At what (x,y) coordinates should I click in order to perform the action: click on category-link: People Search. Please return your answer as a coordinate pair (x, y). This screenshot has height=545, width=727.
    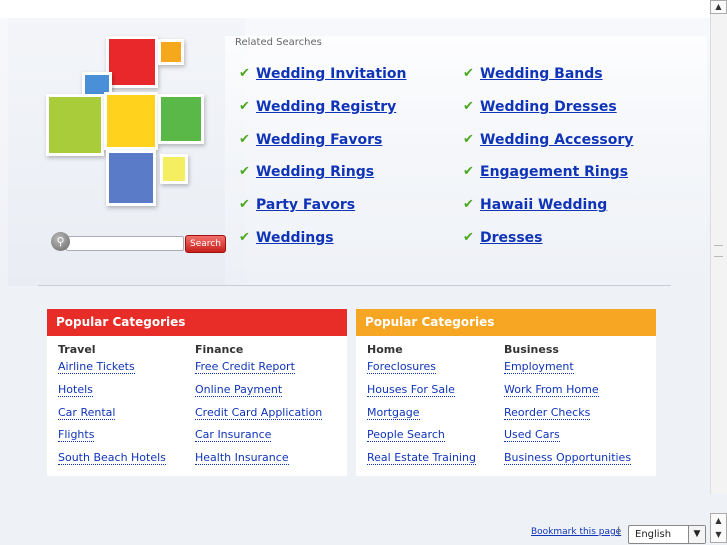
    Looking at the image, I should click on (421, 438).